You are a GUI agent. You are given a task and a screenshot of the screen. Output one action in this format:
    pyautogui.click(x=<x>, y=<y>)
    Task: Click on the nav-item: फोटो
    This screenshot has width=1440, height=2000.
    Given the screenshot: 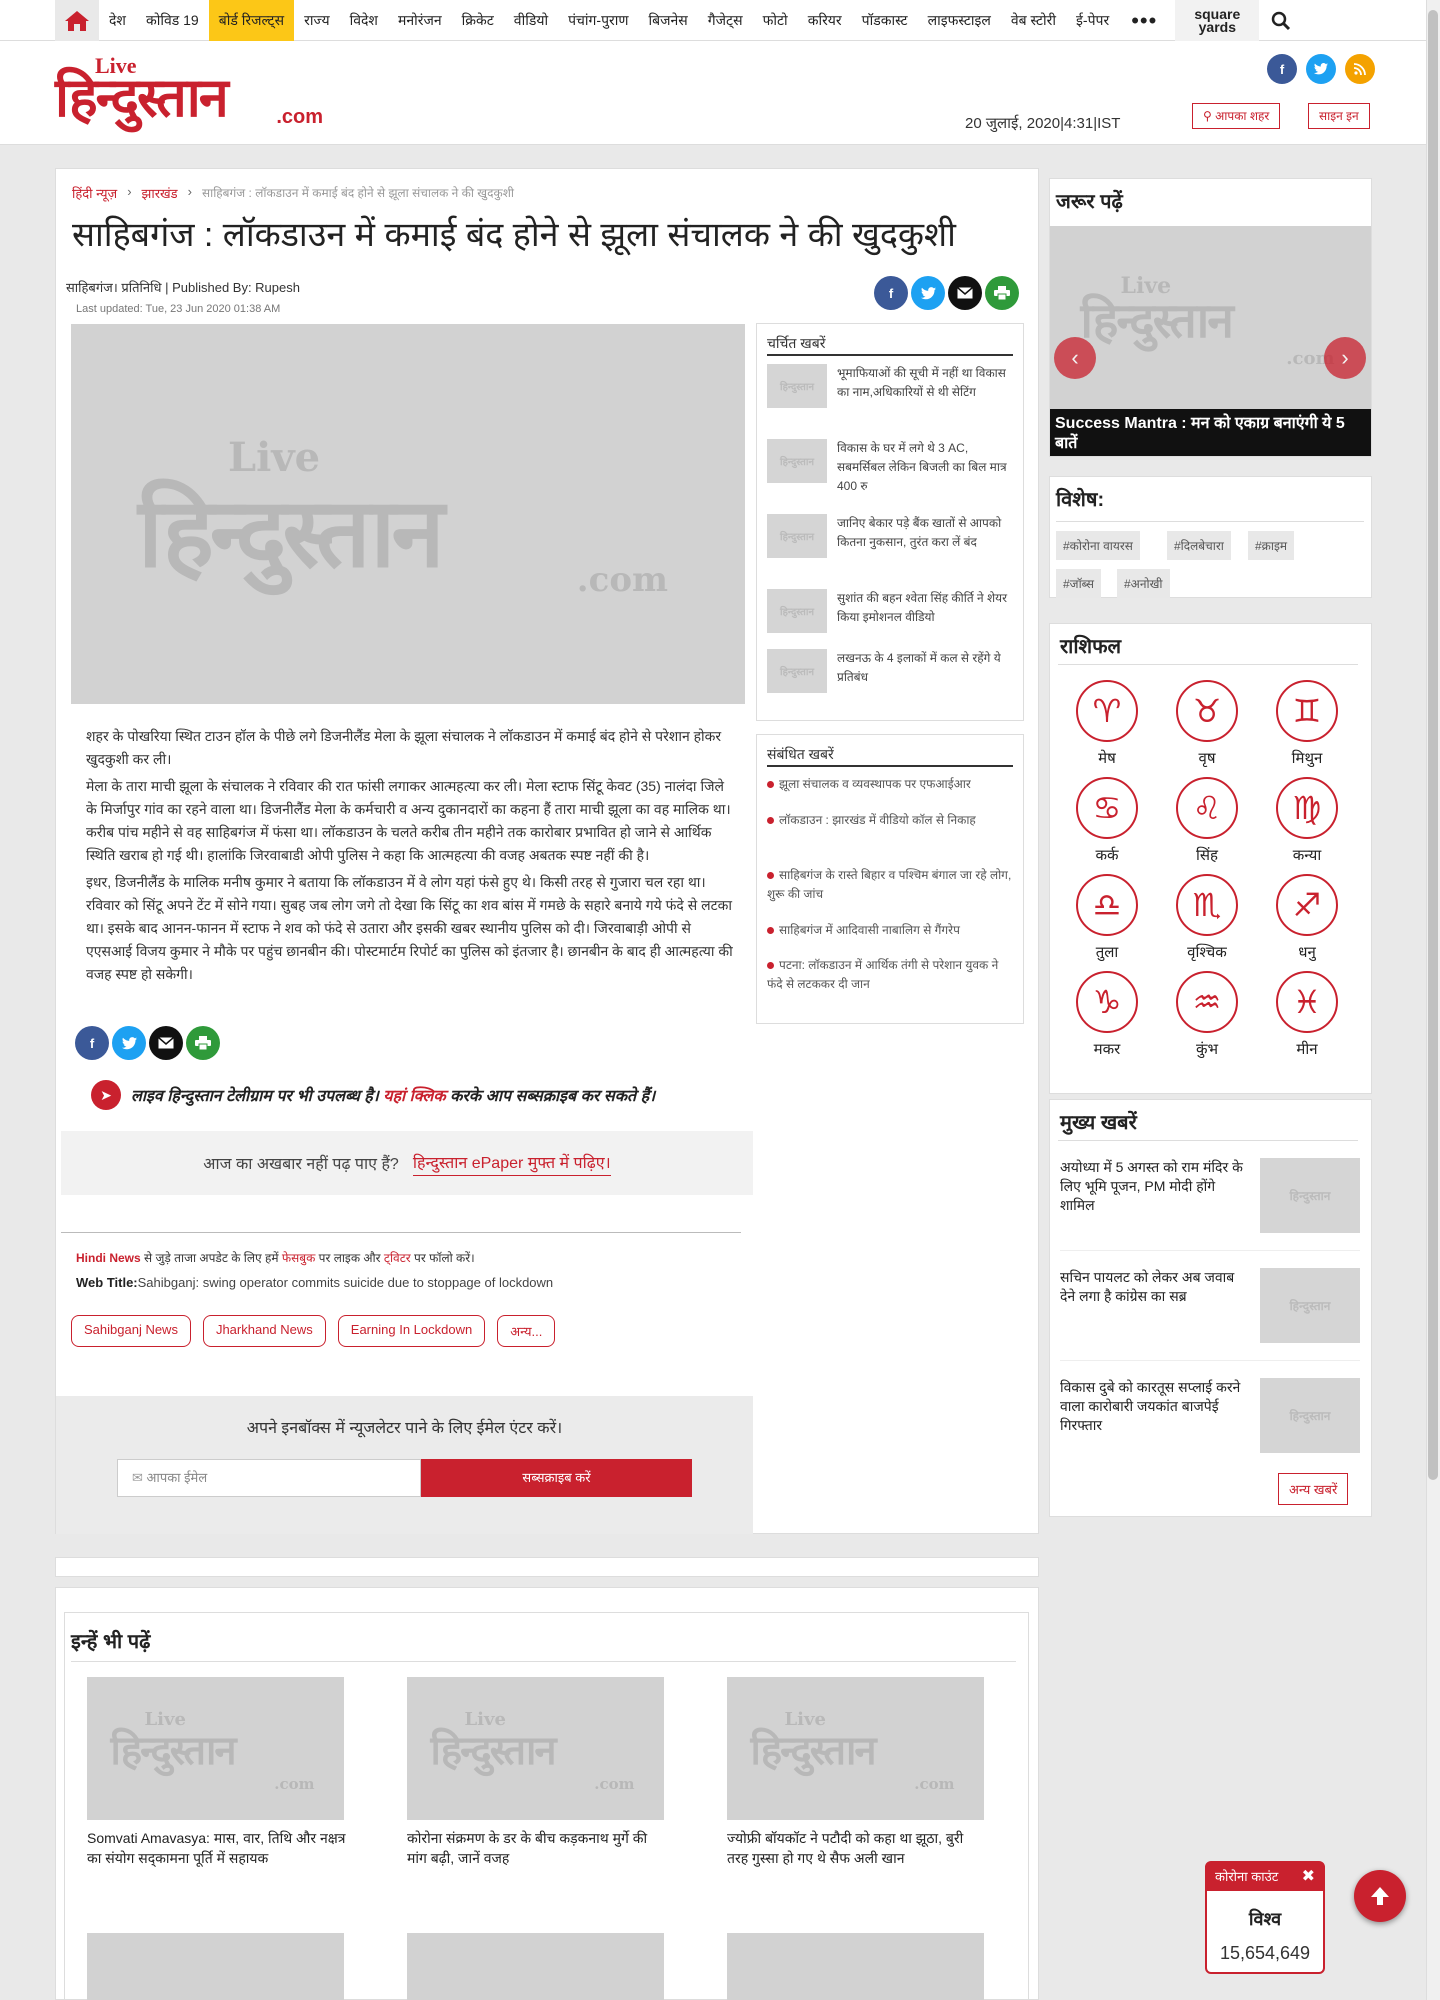 What is the action you would take?
    pyautogui.click(x=775, y=20)
    